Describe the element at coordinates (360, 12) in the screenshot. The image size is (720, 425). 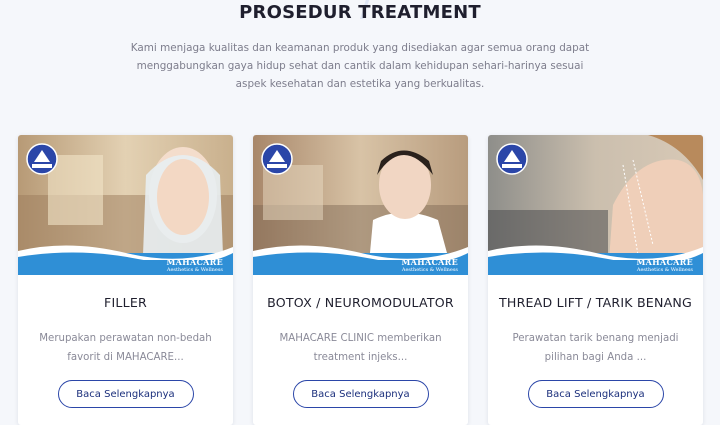
I see `section-title: PROSEDUR TREATMENT` at that location.